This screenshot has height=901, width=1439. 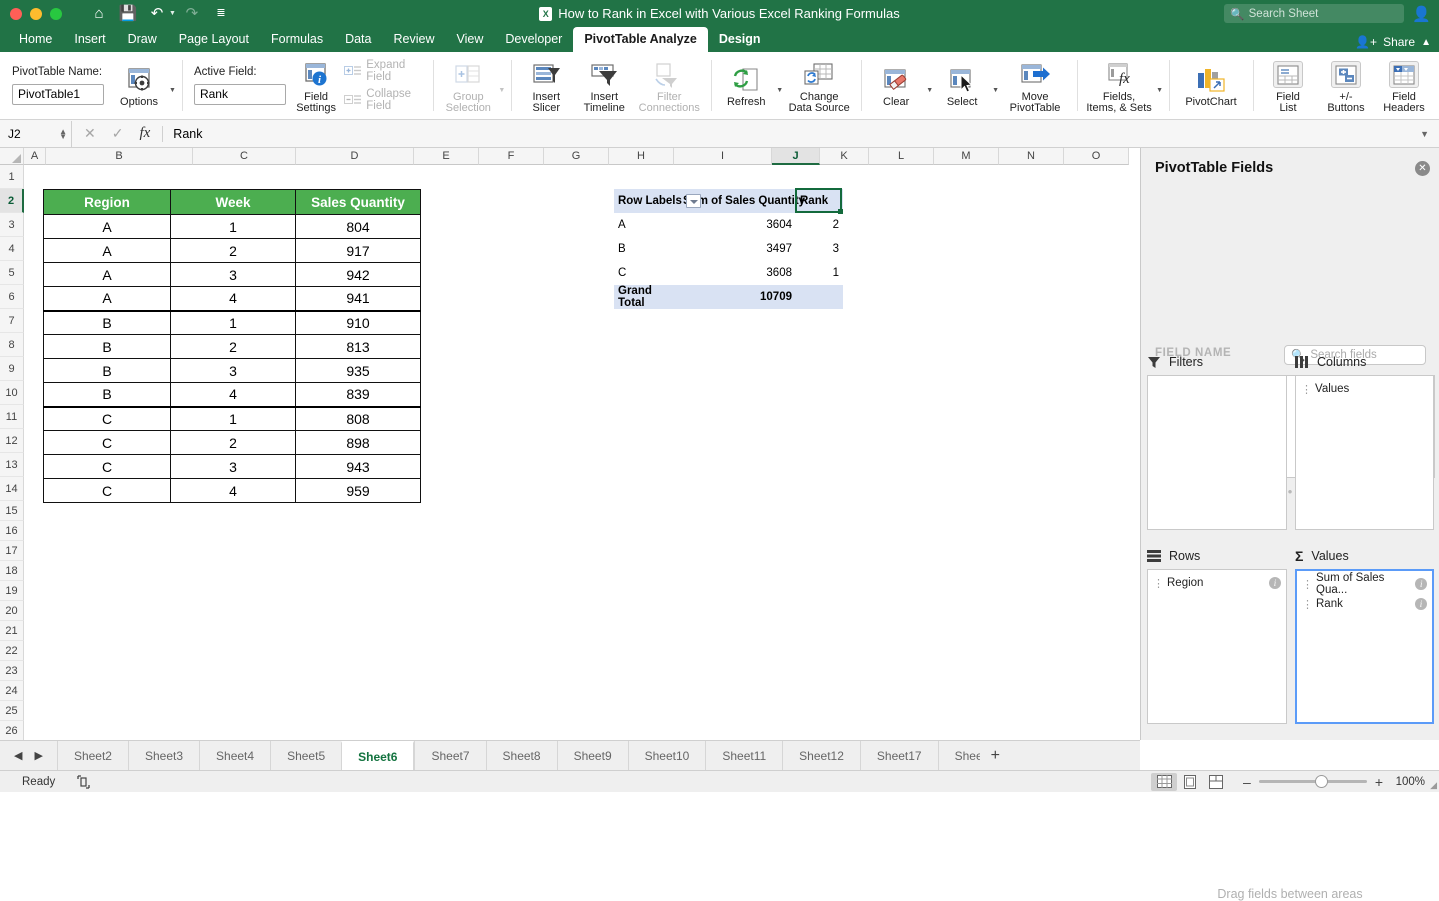 What do you see at coordinates (1426, 42) in the screenshot?
I see `collapse-ribbon-icon: ▲` at bounding box center [1426, 42].